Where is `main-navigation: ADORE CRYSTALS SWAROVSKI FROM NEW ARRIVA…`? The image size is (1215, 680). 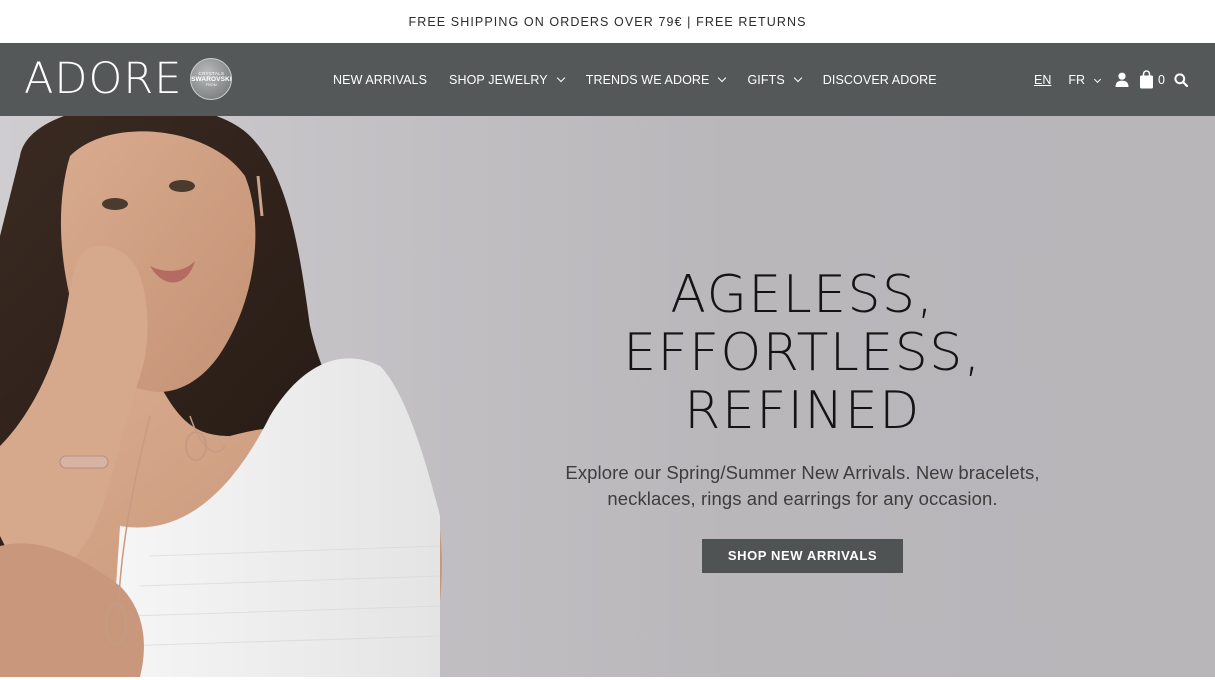 main-navigation: ADORE CRYSTALS SWAROVSKI FROM NEW ARRIVA… is located at coordinates (607, 79).